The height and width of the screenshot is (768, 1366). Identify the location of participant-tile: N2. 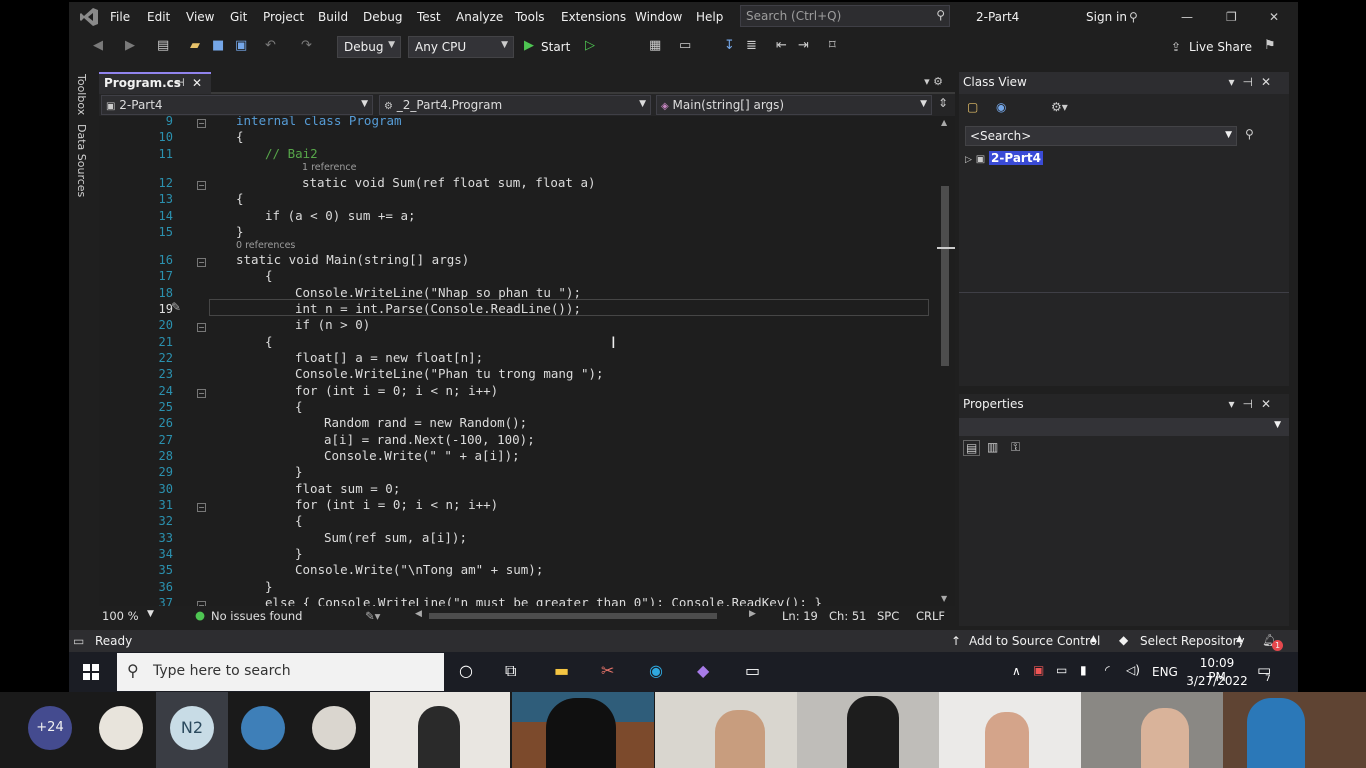
(192, 730).